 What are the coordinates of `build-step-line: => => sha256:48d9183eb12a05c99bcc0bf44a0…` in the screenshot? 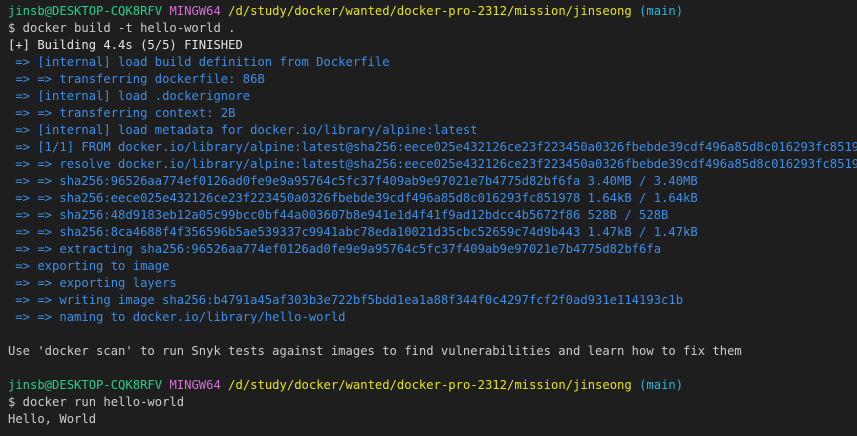 It's located at (338, 215).